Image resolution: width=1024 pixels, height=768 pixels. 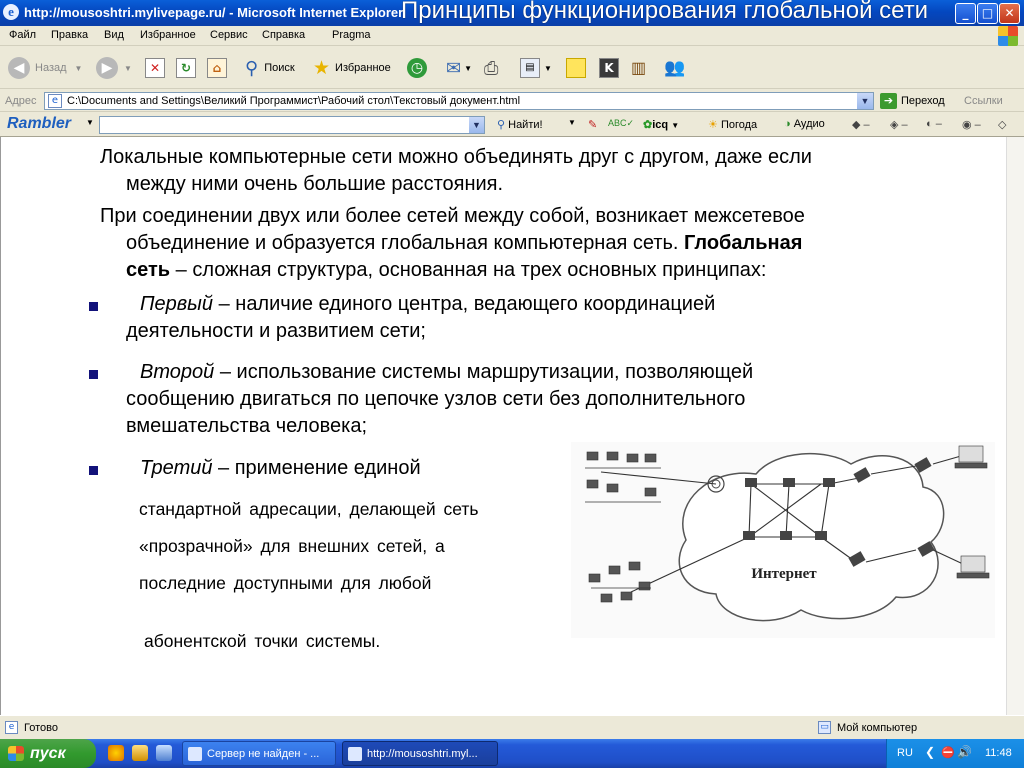 I want to click on find-label: Найти!, so click(x=525, y=125).